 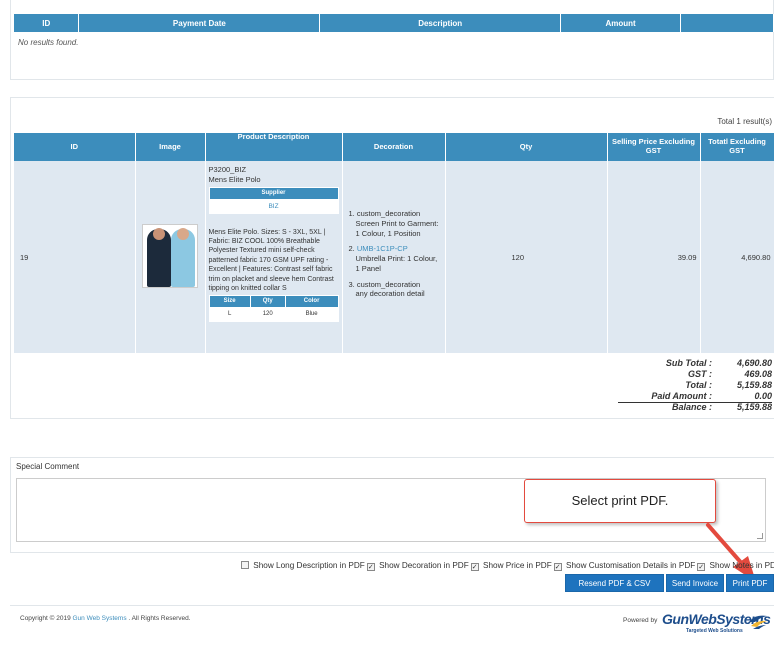 I want to click on decoration-number: 3., so click(x=351, y=284).